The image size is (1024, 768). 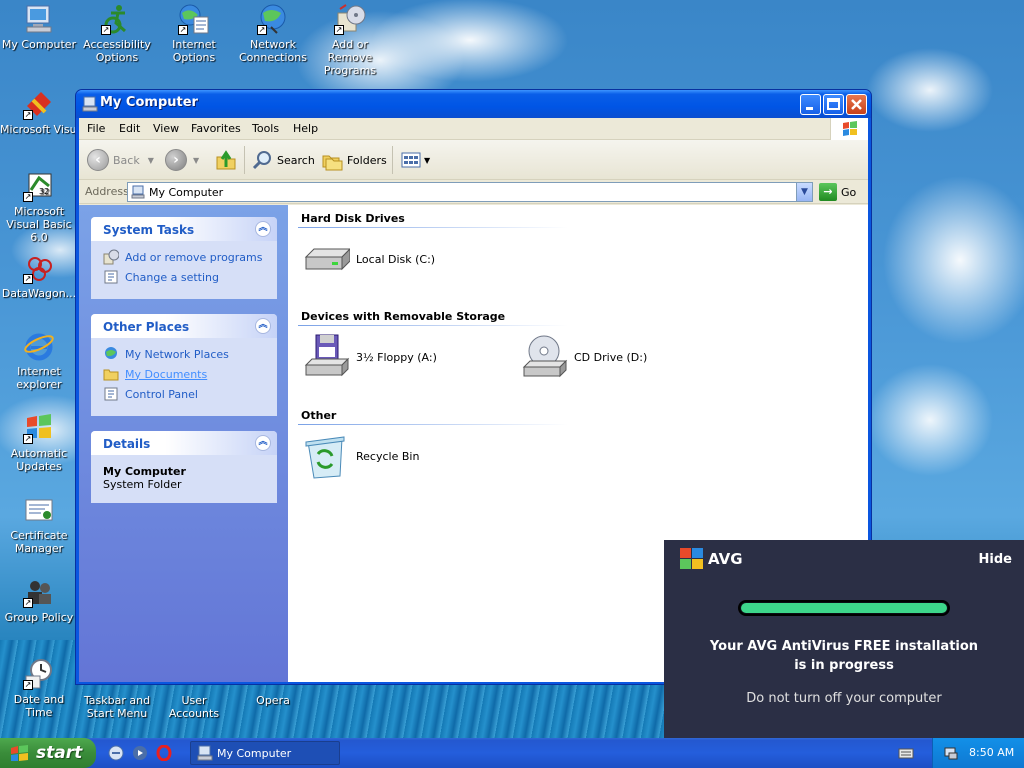 What do you see at coordinates (350, 19) in the screenshot?
I see `add-remove-programs-icon: ↗` at bounding box center [350, 19].